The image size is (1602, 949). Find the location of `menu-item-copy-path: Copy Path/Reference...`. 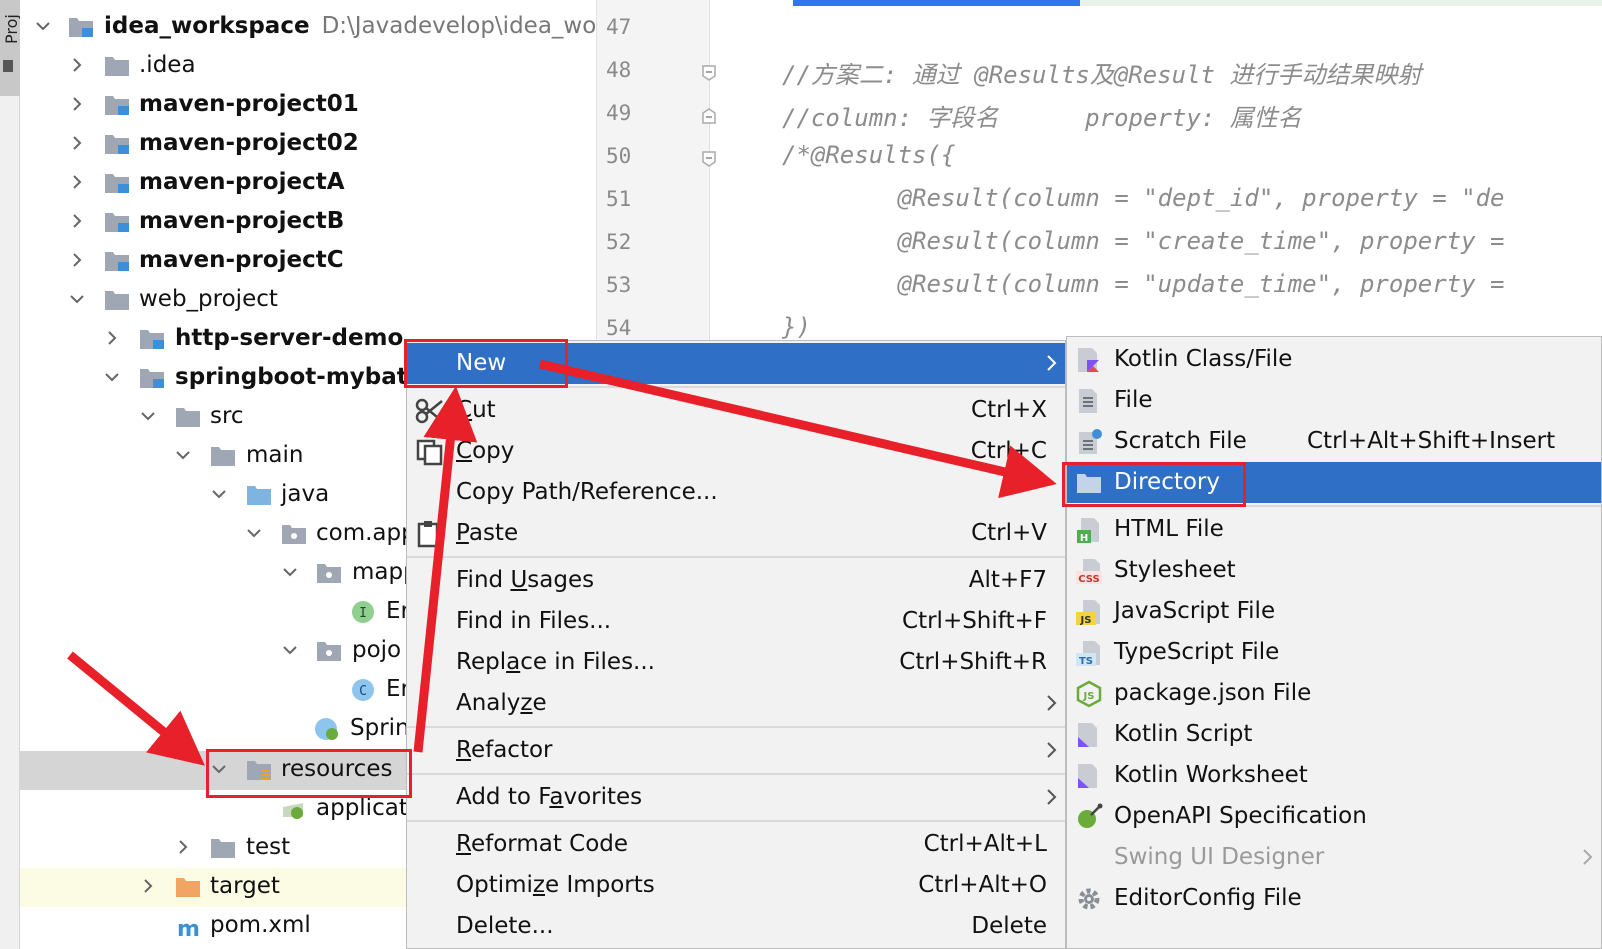

menu-item-copy-path: Copy Path/Reference... is located at coordinates (736, 492).